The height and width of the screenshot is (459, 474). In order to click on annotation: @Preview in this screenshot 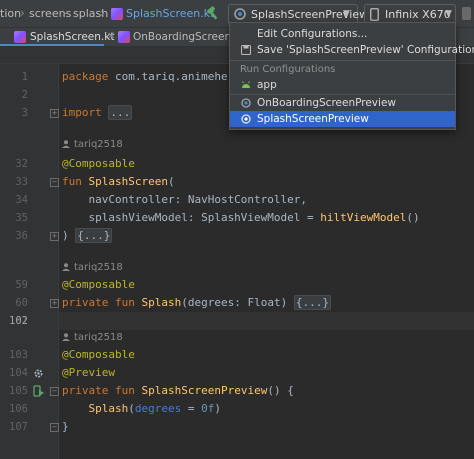, I will do `click(88, 372)`.